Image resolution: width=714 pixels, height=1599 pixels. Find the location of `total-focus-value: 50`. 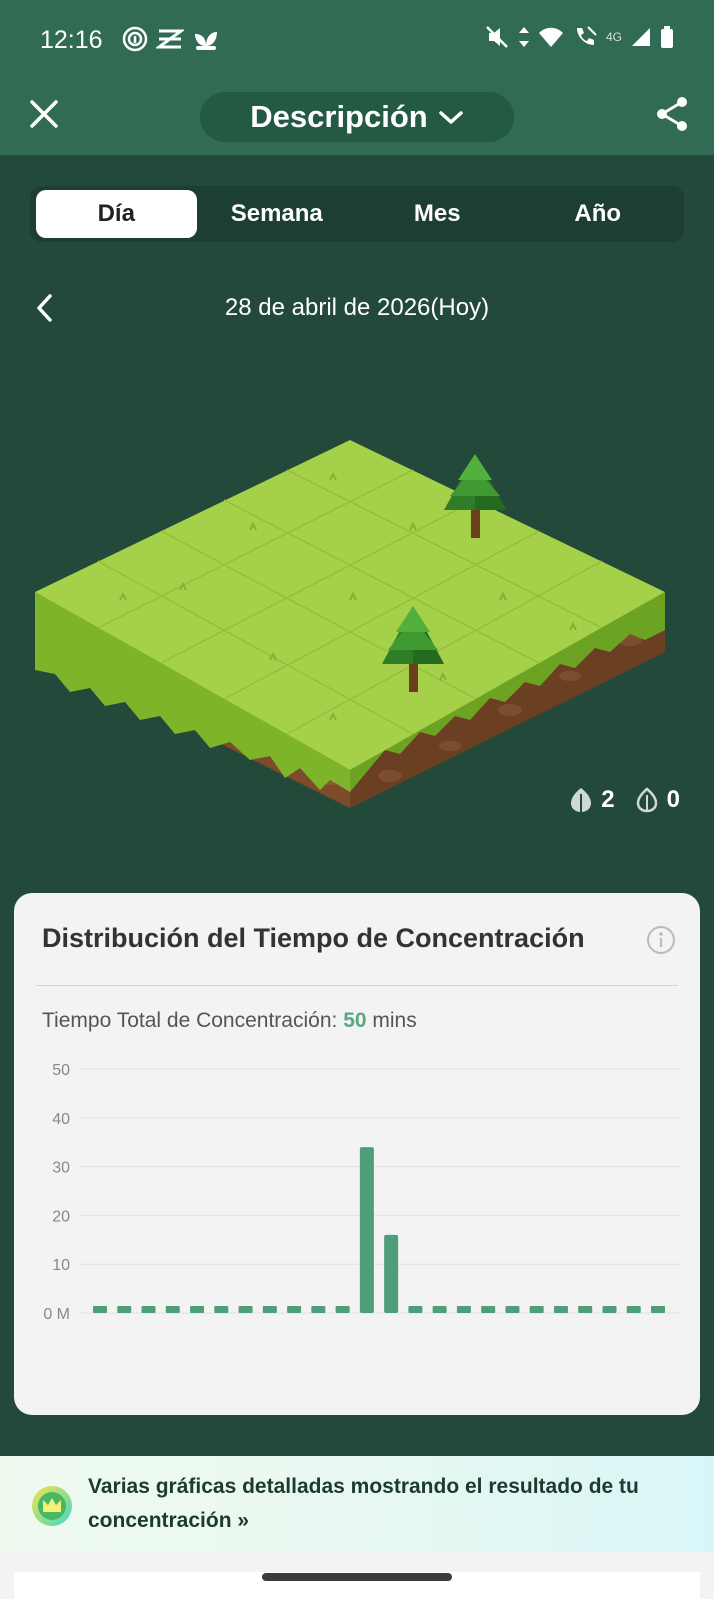

total-focus-value: 50 is located at coordinates (355, 1020).